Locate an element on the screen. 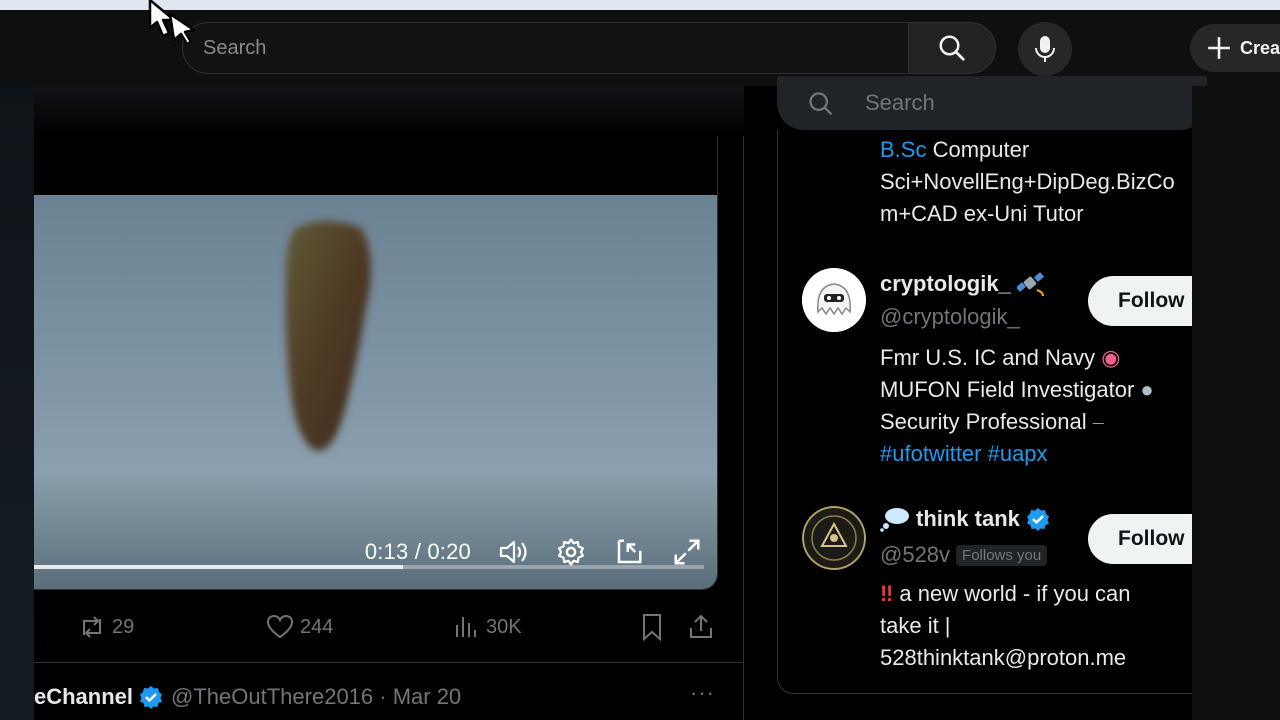 This screenshot has width=1280, height=720. youtube-search-button is located at coordinates (952, 48).